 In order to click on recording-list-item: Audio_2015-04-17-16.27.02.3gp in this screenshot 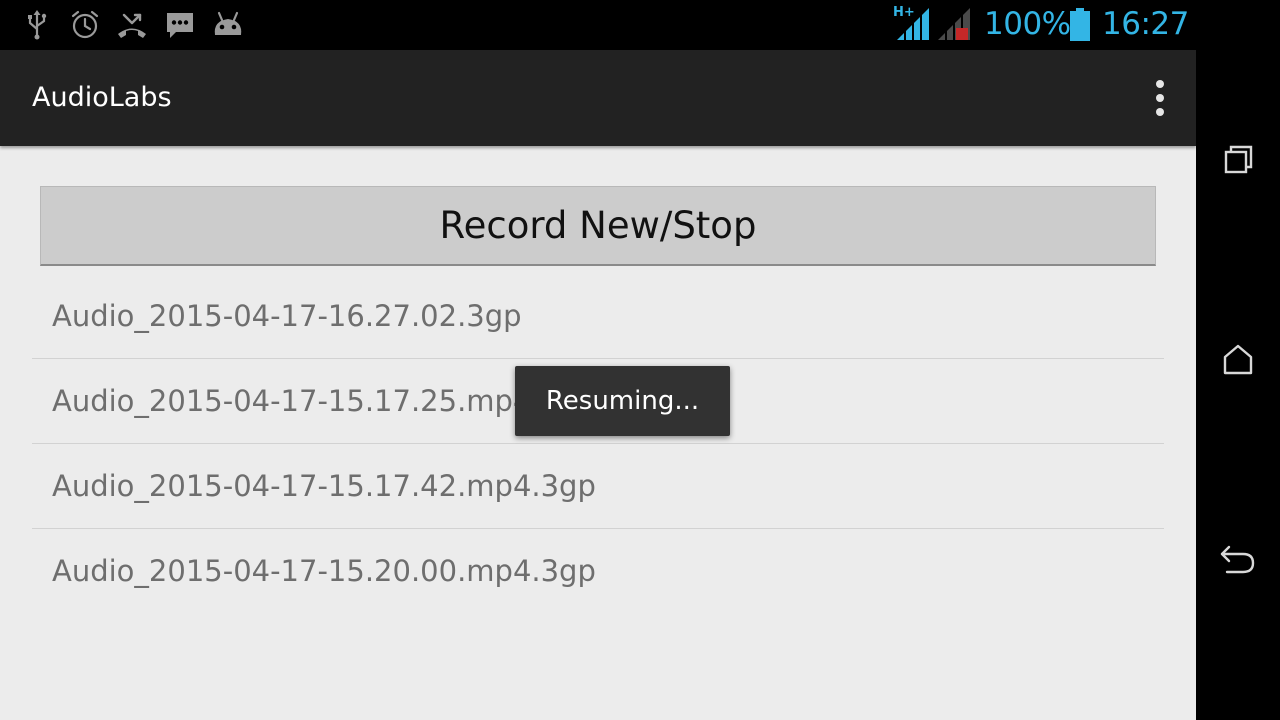, I will do `click(598, 316)`.